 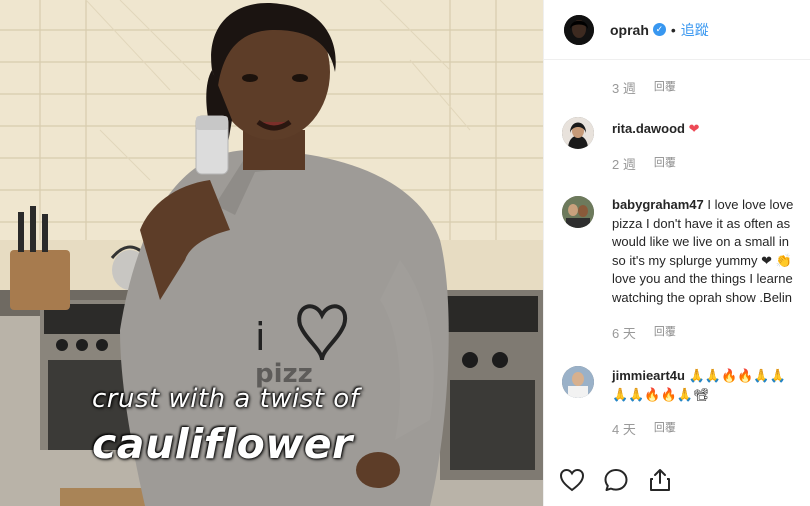 I want to click on comment-username: babygraham47, so click(x=658, y=204).